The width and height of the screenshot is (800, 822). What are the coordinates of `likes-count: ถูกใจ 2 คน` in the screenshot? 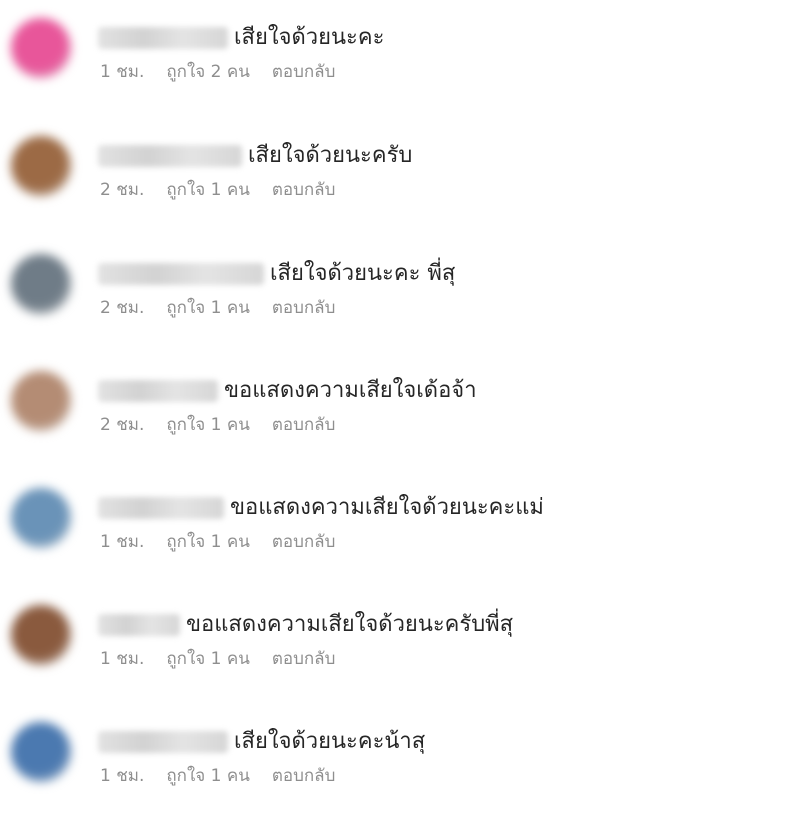 It's located at (207, 72).